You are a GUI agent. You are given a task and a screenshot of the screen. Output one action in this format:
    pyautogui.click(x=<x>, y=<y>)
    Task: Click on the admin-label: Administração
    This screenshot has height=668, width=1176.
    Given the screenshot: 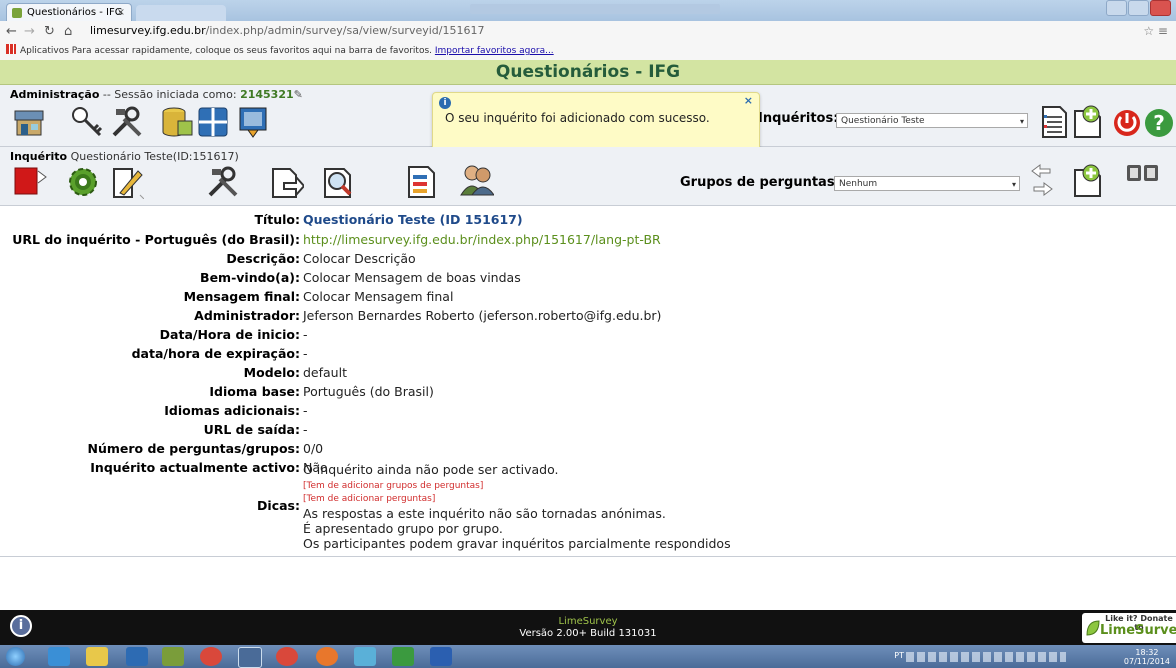 What is the action you would take?
    pyautogui.click(x=55, y=94)
    